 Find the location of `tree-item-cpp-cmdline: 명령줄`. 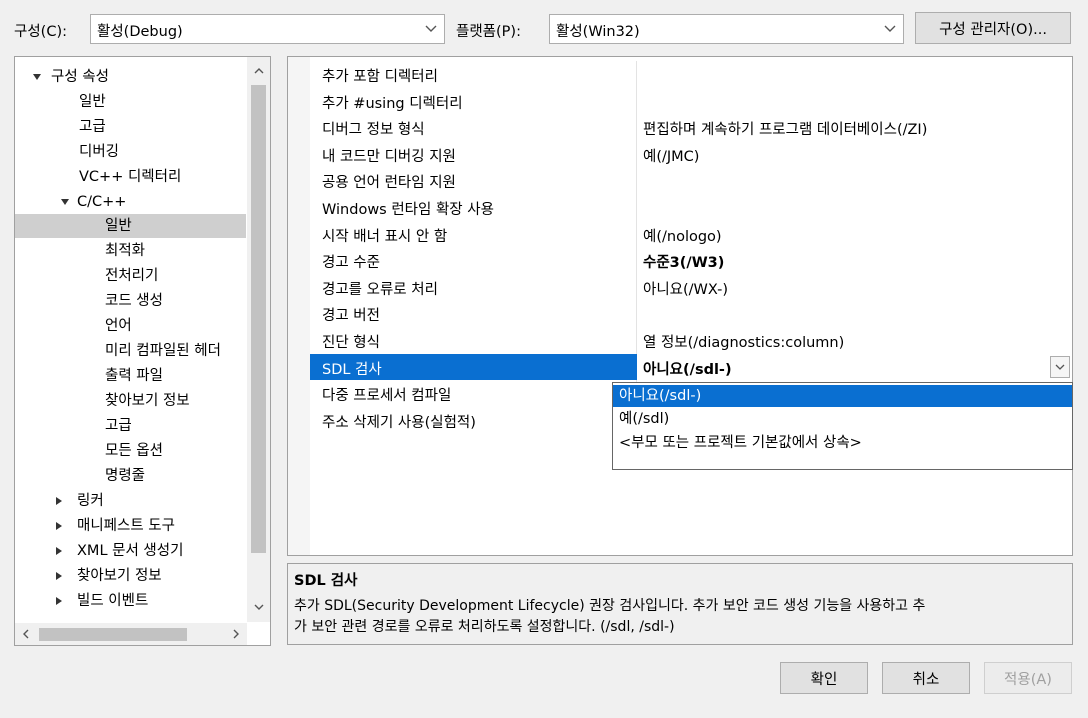

tree-item-cpp-cmdline: 명령줄 is located at coordinates (125, 476).